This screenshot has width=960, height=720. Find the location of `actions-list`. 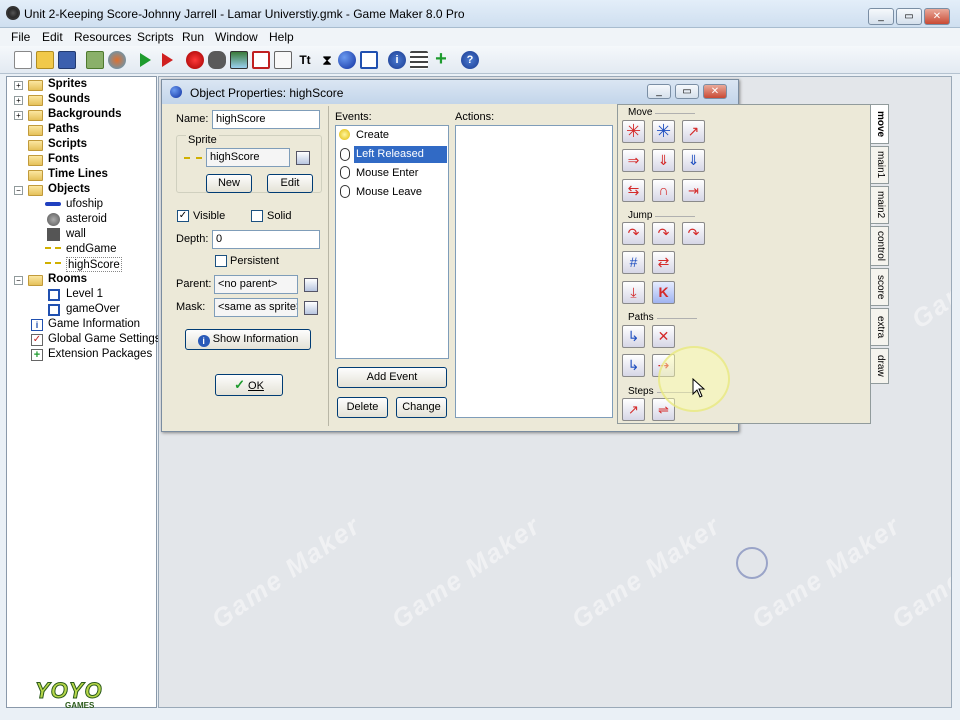

actions-list is located at coordinates (534, 271).